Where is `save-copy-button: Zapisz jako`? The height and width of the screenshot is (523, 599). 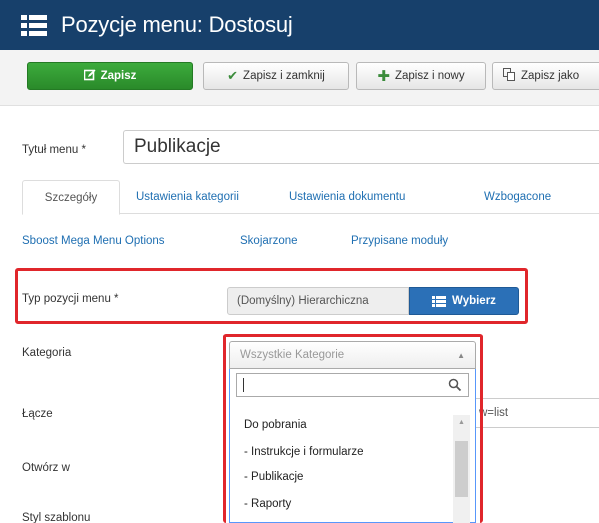
save-copy-button: Zapisz jako is located at coordinates (545, 76).